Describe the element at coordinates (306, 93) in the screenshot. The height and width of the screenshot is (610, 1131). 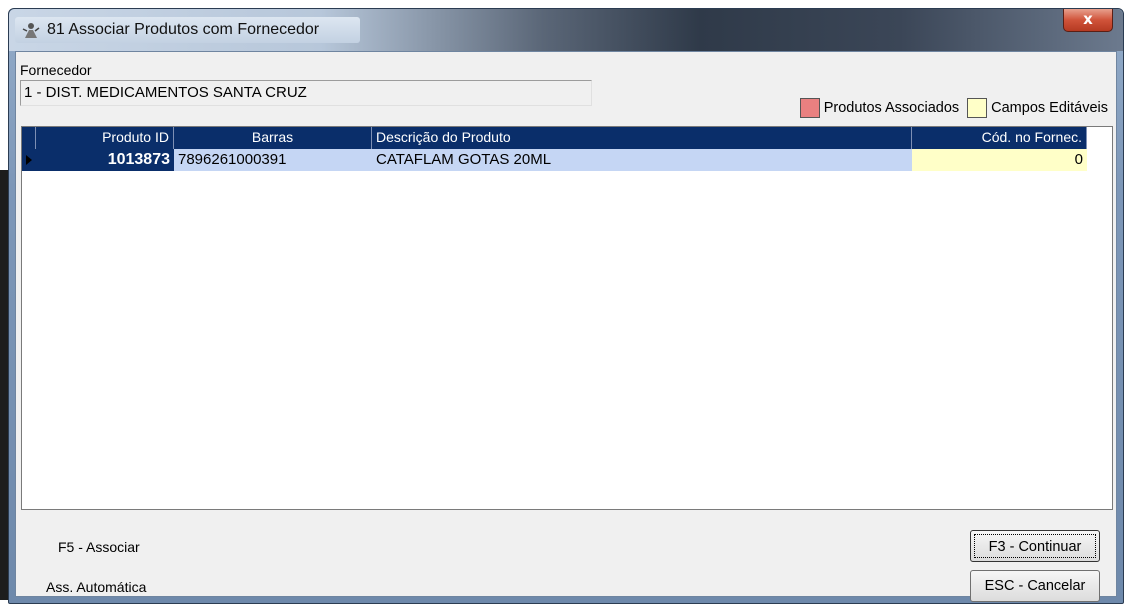
I see `fornecedor-field: 1 - DIST. MEDICAMENTOS SANTA CRUZ` at that location.